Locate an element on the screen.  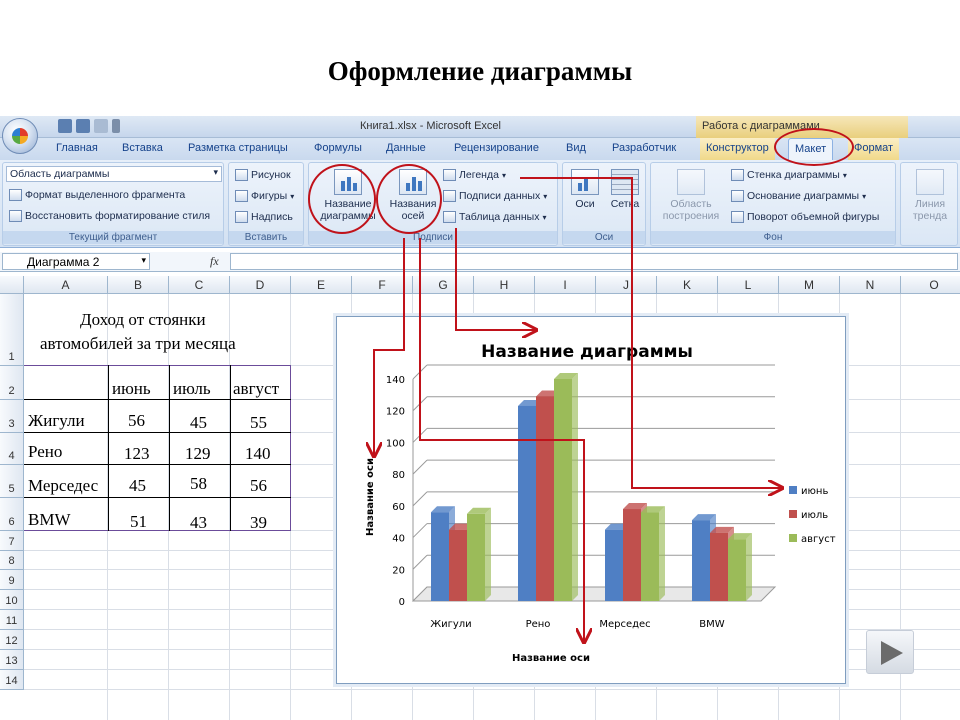
arrow-to-y-axis-title is located at coordinates (389, 347).